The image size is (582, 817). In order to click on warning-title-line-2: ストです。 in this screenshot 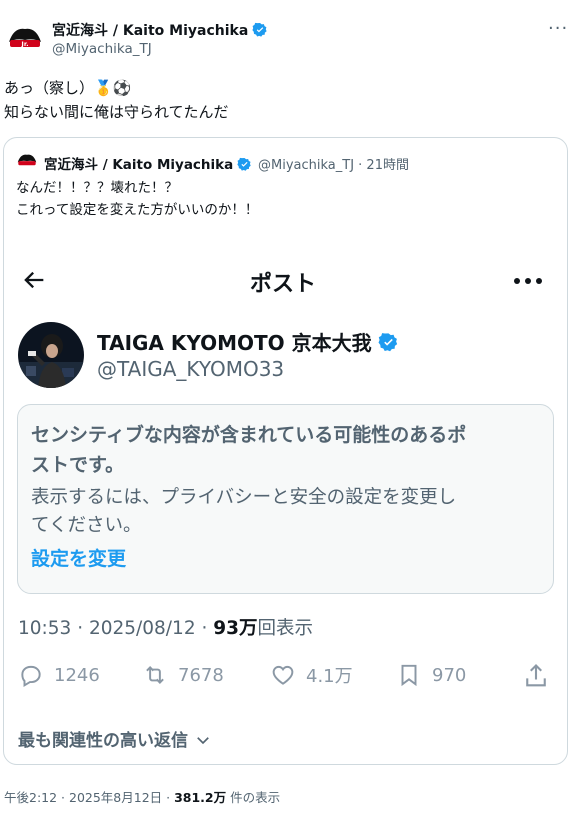, I will do `click(78, 465)`.